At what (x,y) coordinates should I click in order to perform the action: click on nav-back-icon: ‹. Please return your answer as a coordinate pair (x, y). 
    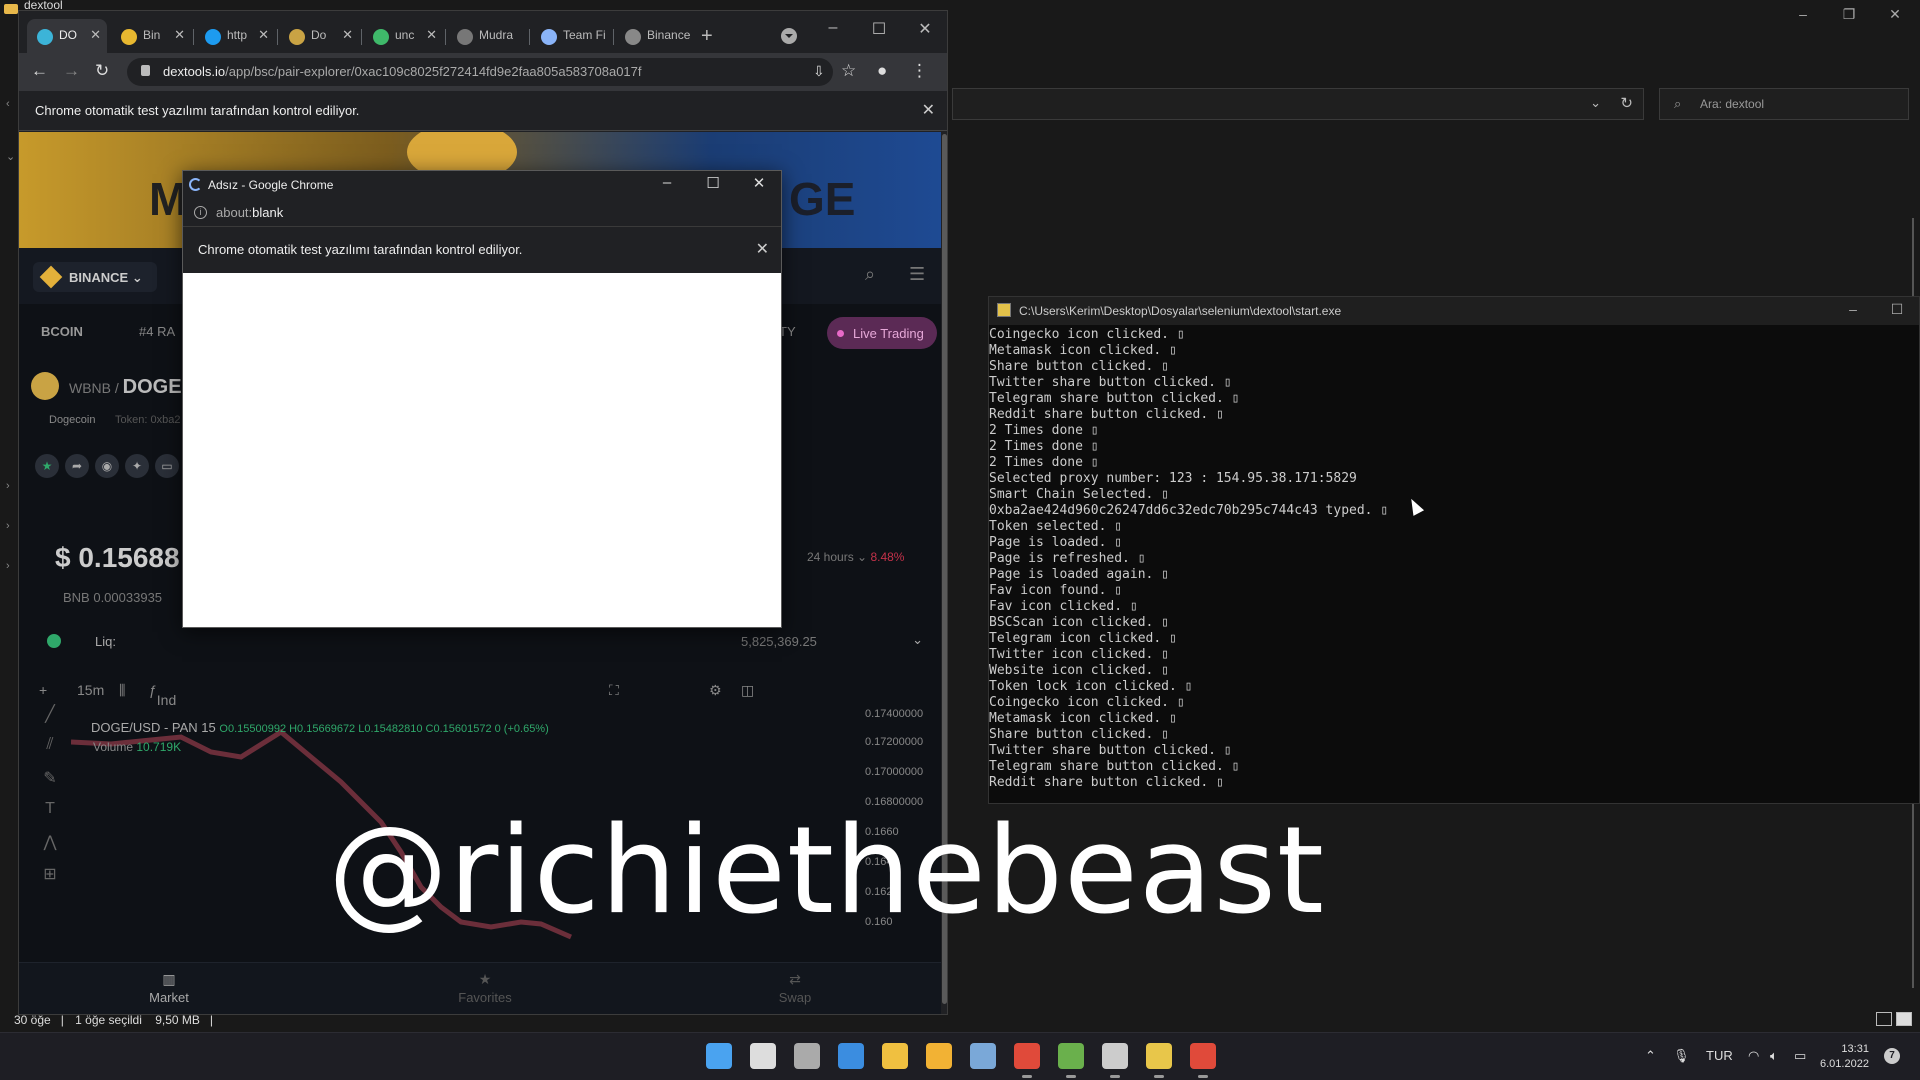
    Looking at the image, I should click on (8, 104).